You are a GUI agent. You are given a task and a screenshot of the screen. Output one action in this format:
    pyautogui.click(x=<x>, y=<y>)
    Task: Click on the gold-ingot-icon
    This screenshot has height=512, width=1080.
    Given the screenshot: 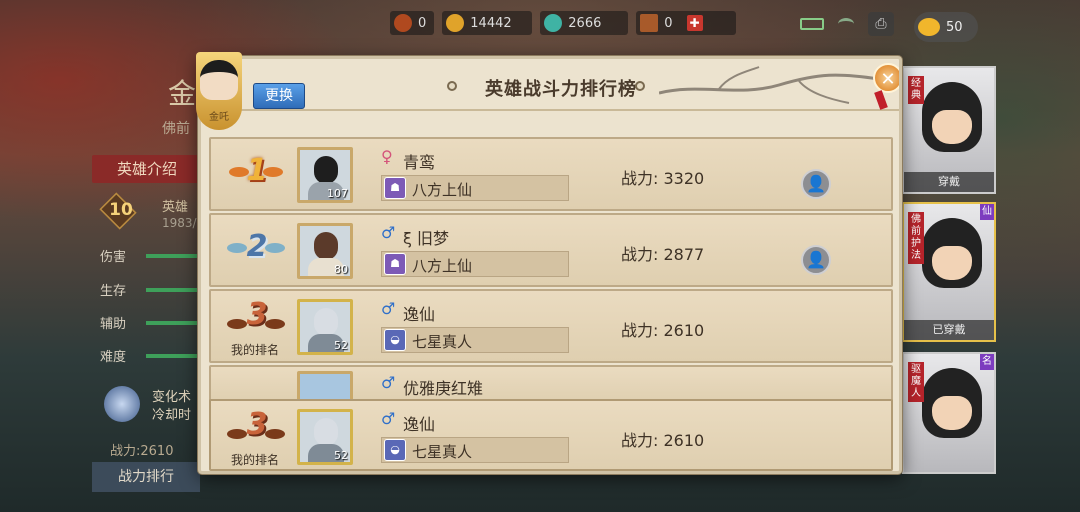 What is the action you would take?
    pyautogui.click(x=455, y=23)
    